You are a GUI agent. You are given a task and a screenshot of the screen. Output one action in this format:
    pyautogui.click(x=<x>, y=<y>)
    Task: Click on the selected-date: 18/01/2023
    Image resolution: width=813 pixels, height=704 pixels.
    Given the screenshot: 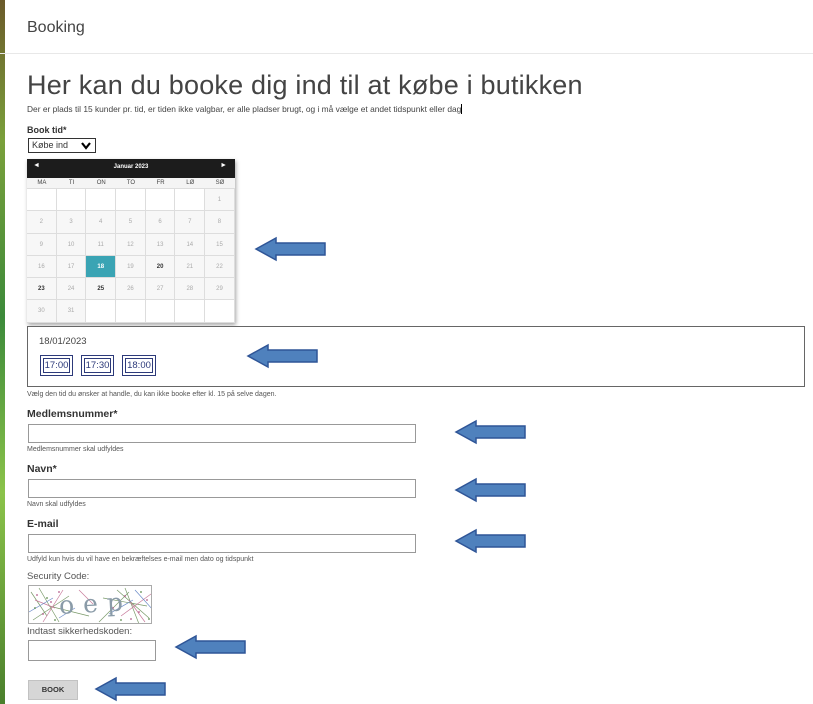 What is the action you would take?
    pyautogui.click(x=63, y=341)
    